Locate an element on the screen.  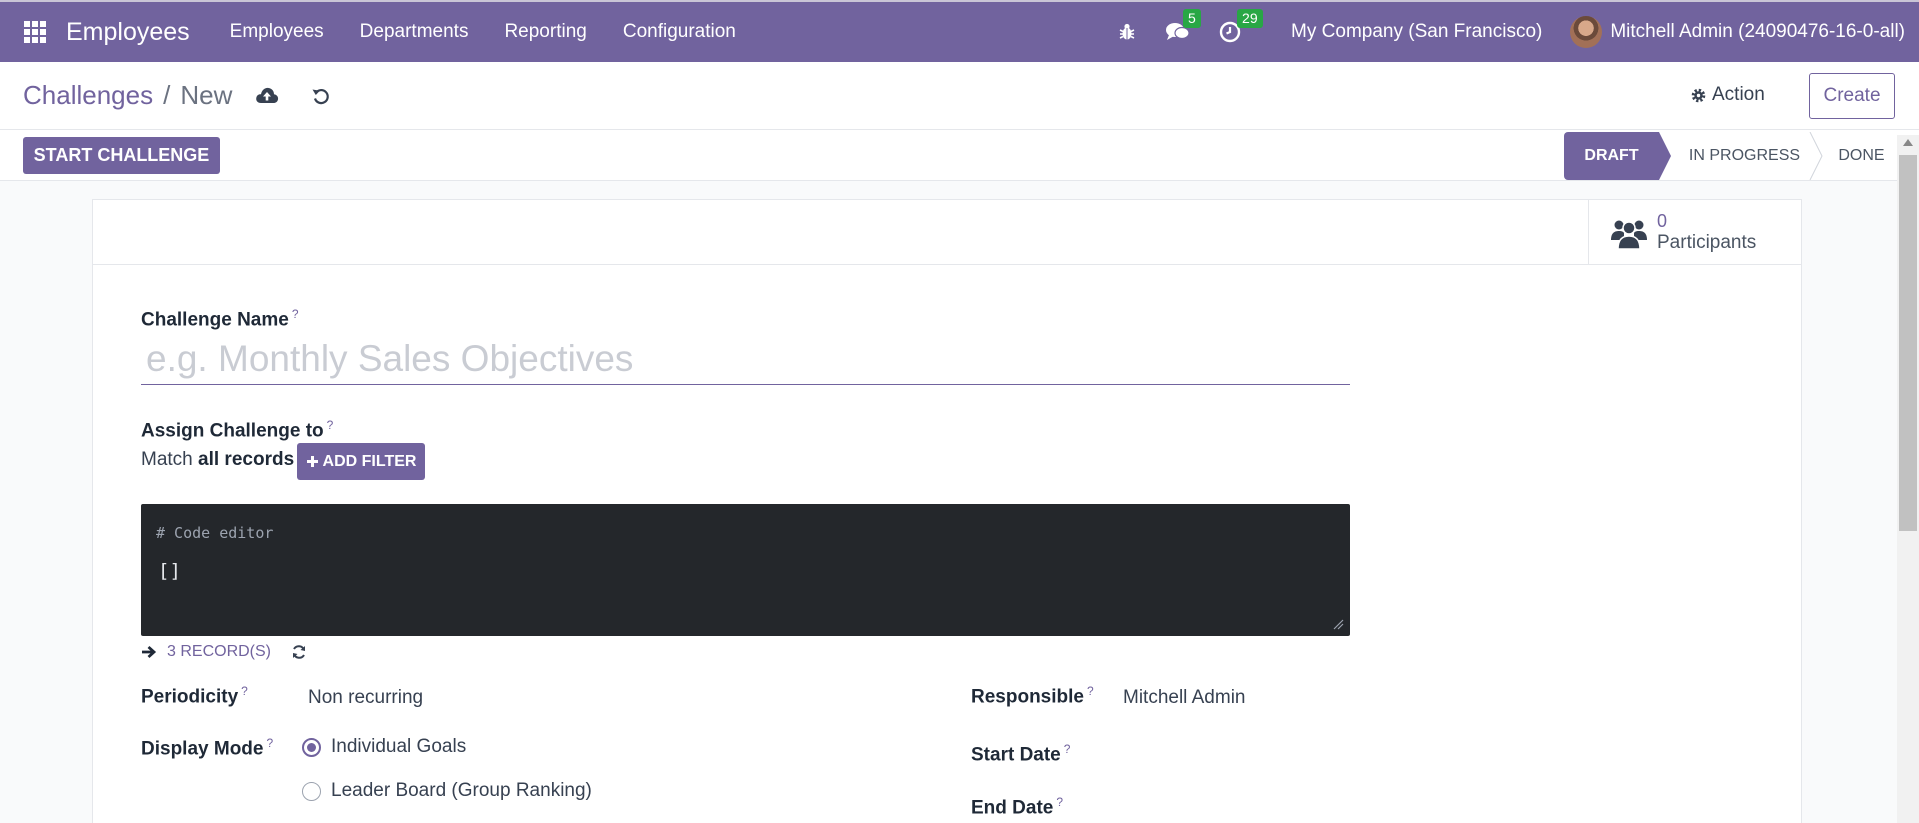
display-mode-help: ? is located at coordinates (269, 743).